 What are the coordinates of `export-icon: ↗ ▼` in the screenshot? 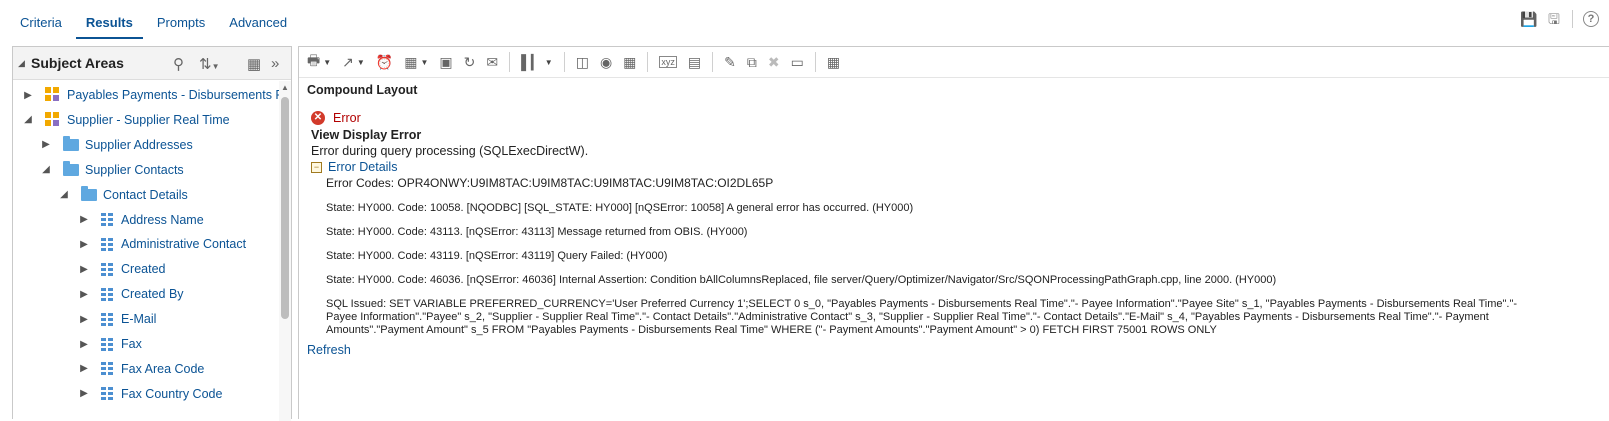 It's located at (353, 62).